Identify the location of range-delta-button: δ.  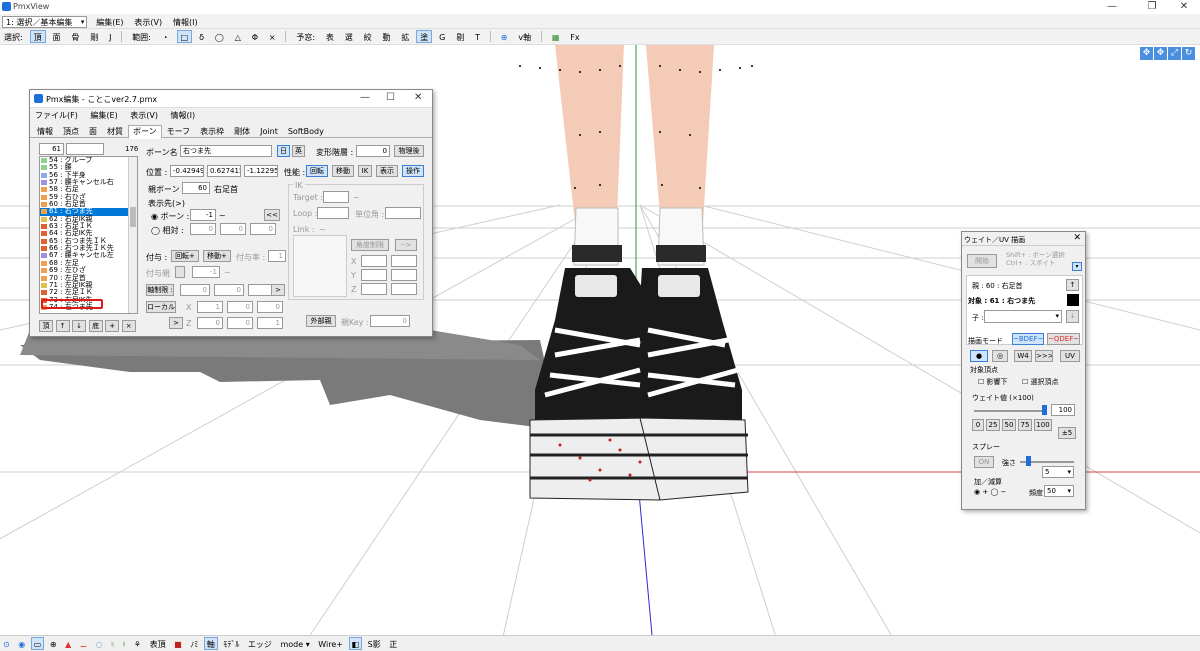
(201, 36).